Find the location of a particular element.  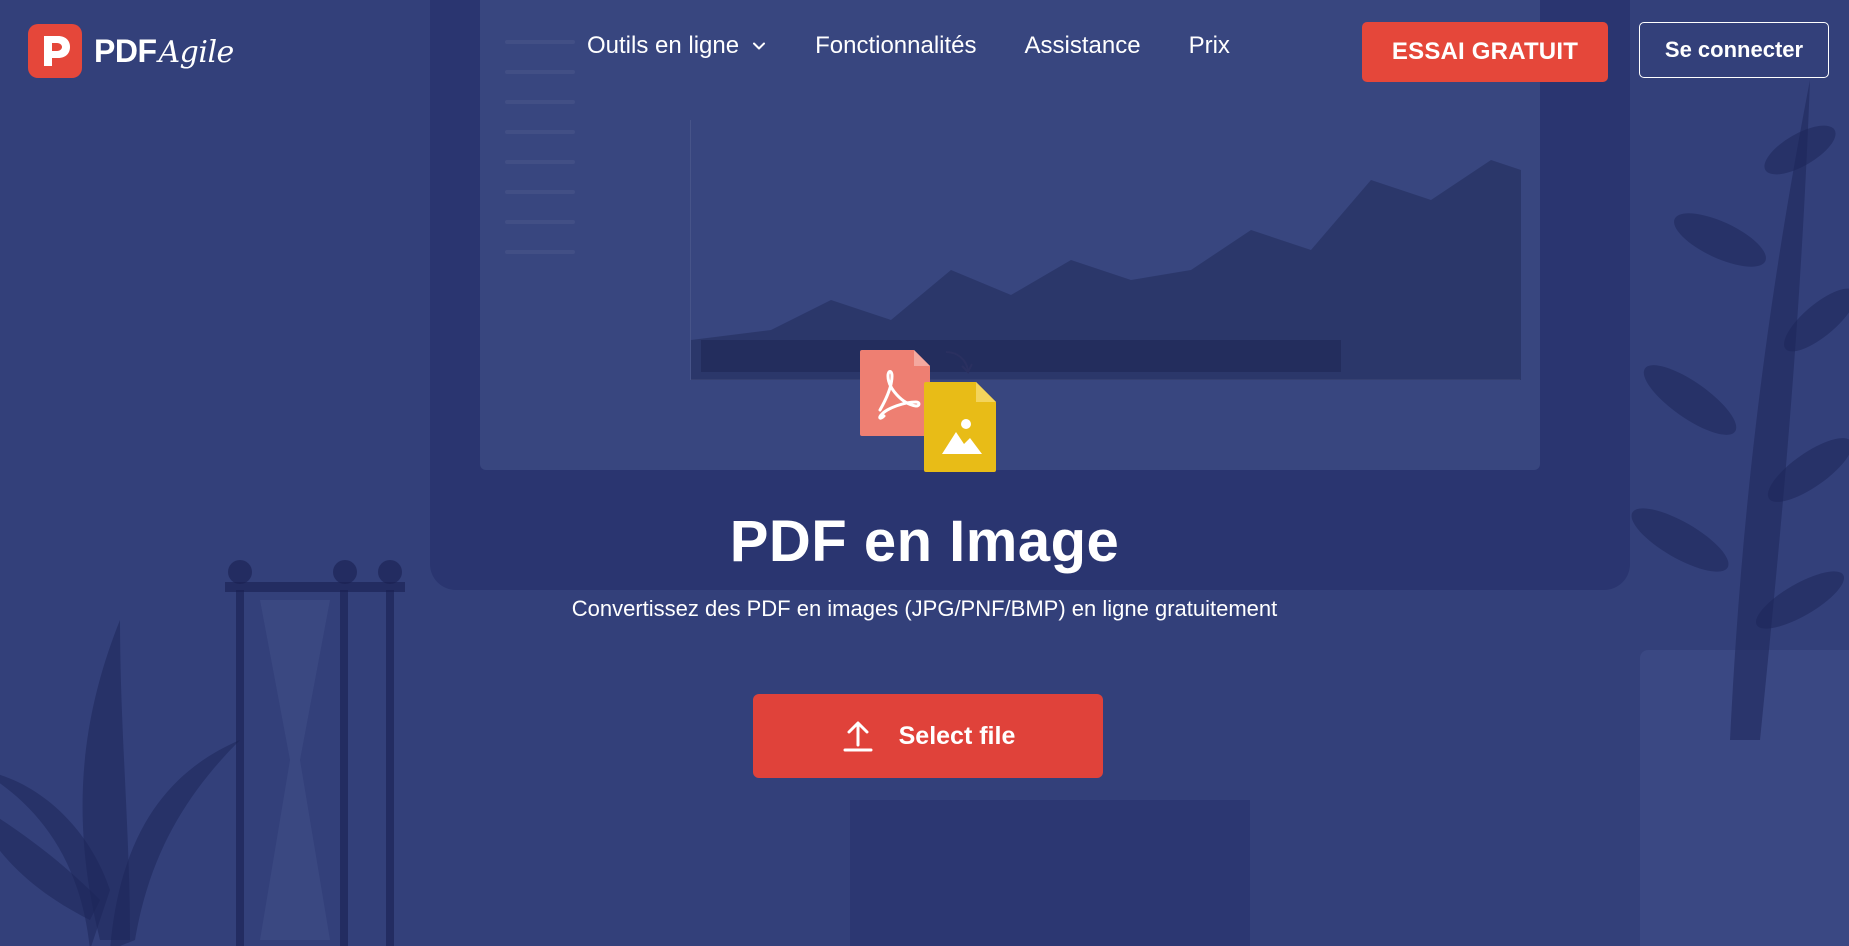

nav-item-label: Assistance is located at coordinates (1082, 45).